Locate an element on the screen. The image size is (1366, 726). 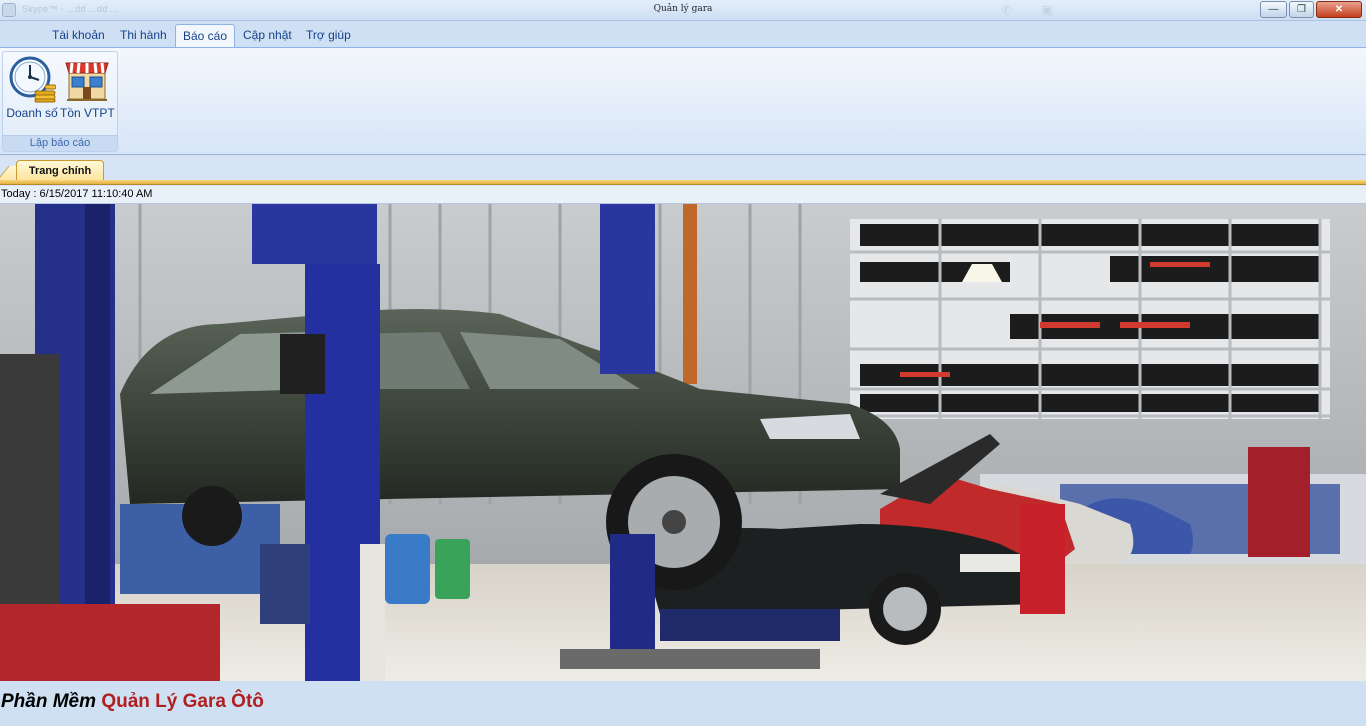
minimize-button: — is located at coordinates (1273, 9).